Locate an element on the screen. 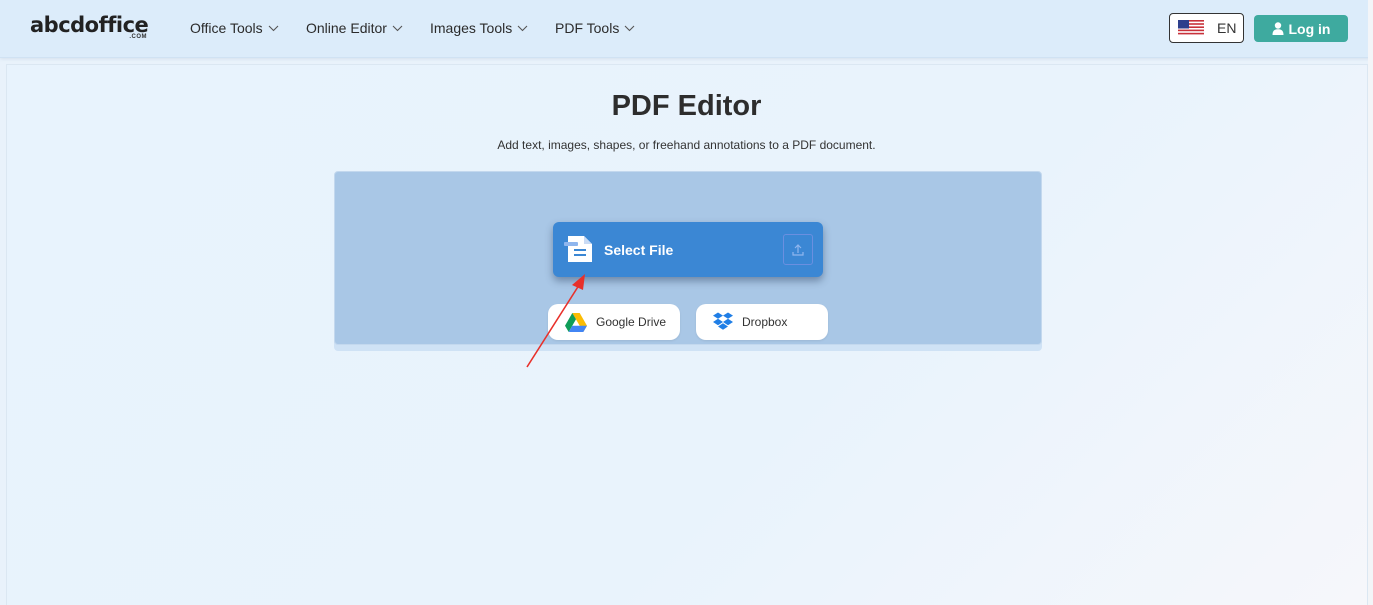  dropbox-button: Dropbox is located at coordinates (762, 322).